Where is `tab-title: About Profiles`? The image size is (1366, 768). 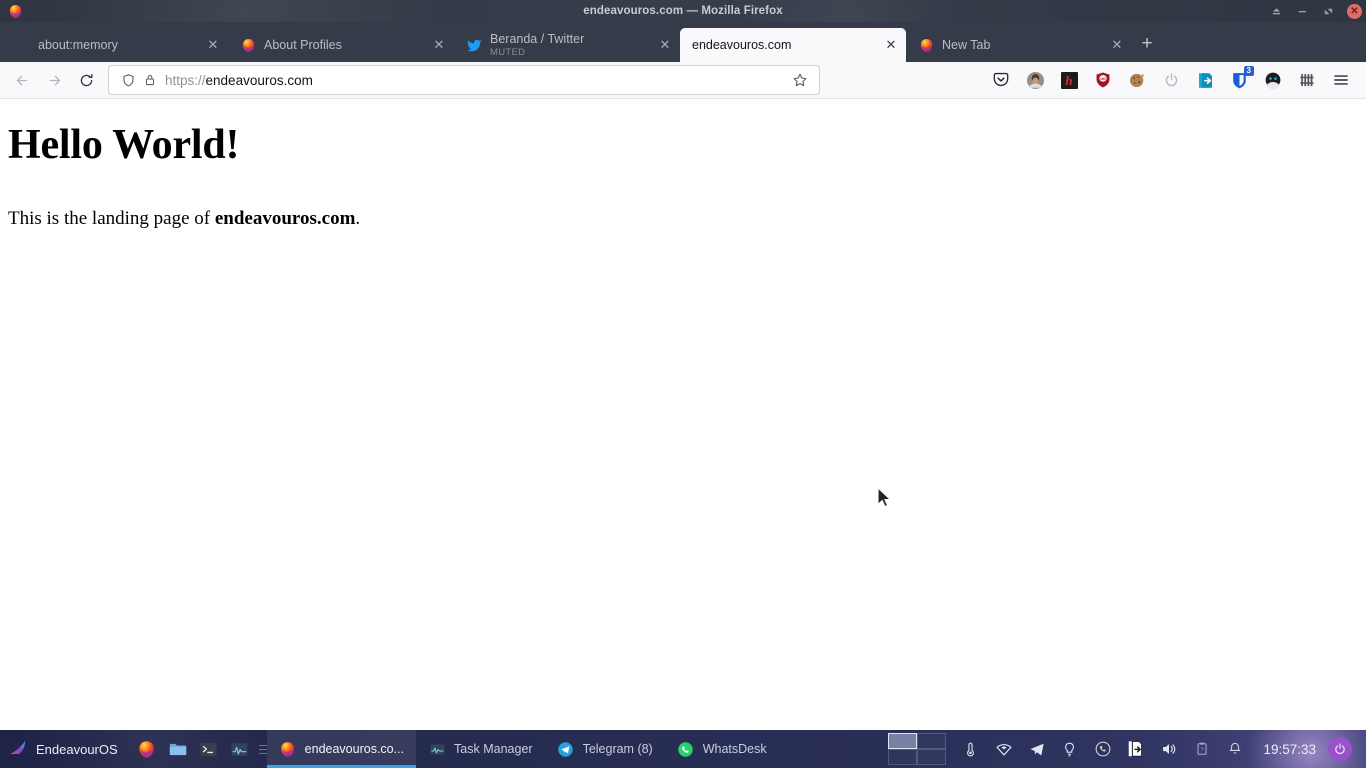
tab-title: About Profiles is located at coordinates (303, 44).